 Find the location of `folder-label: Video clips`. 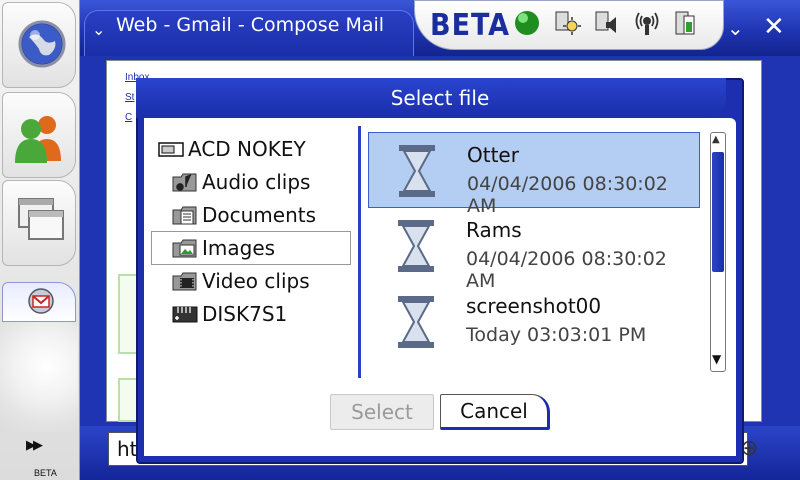

folder-label: Video clips is located at coordinates (256, 281).